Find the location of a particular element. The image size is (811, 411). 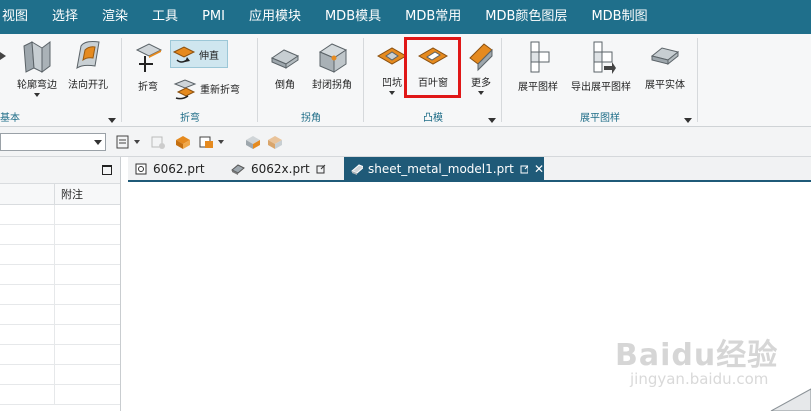

export-flat-pattern-icon is located at coordinates (604, 57).